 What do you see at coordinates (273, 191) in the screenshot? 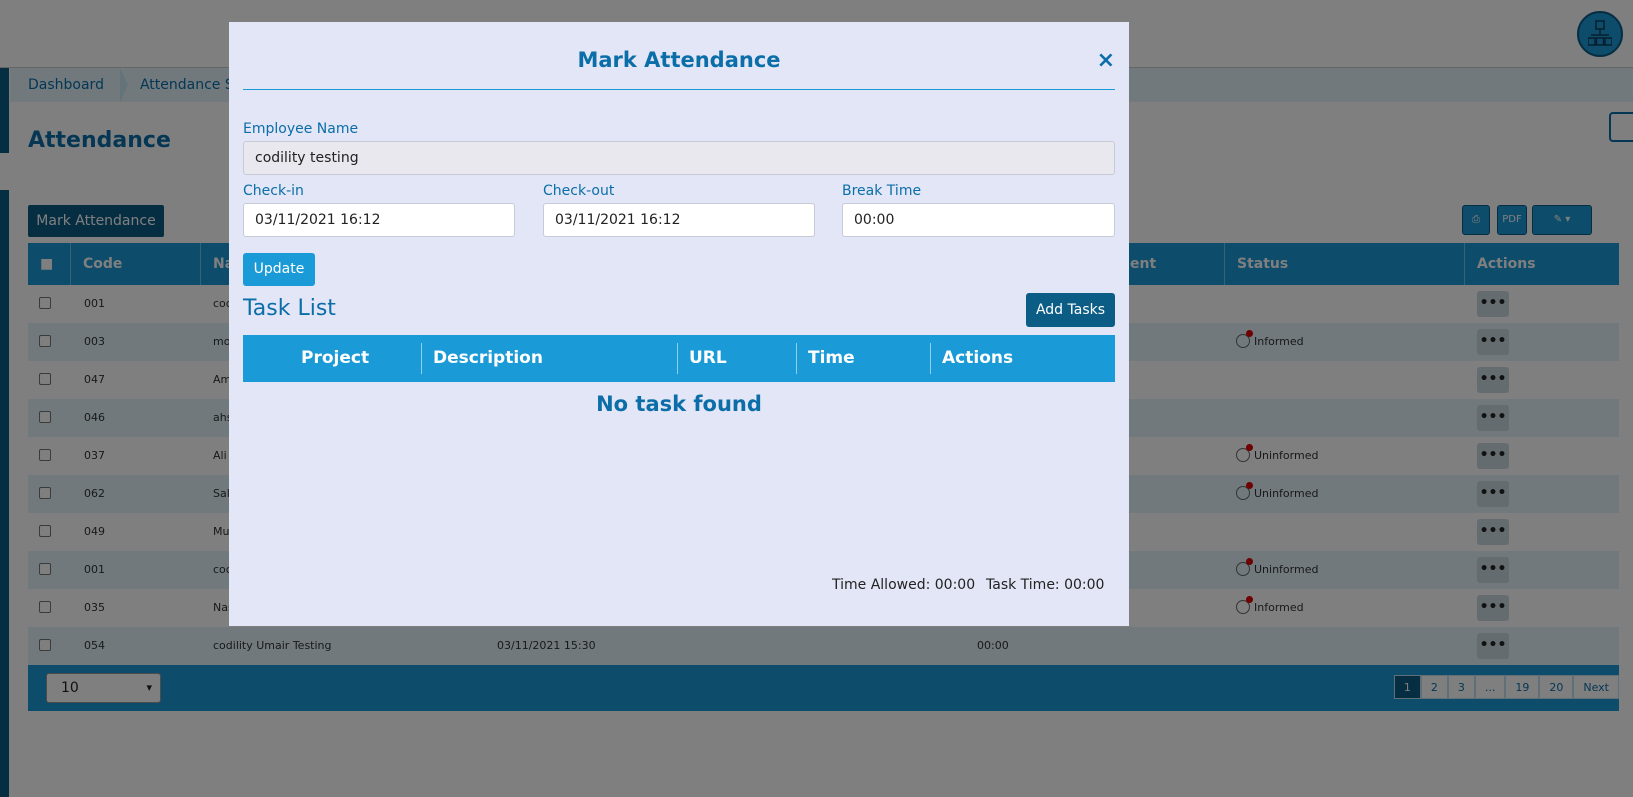
I see `checkin-label: Check-in` at bounding box center [273, 191].